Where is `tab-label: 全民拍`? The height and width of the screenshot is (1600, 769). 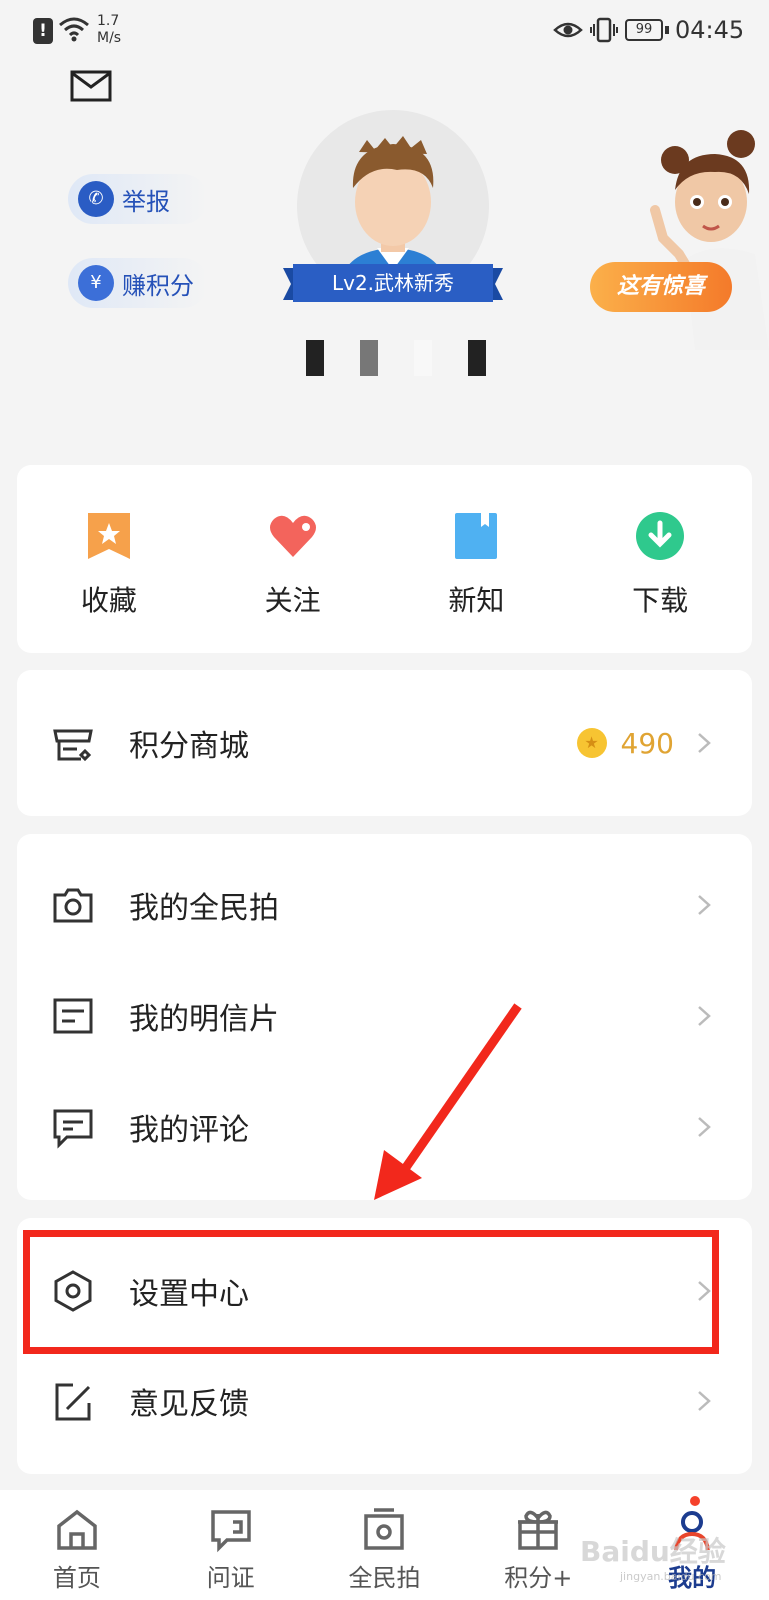
tab-label: 全民拍 is located at coordinates (384, 1578).